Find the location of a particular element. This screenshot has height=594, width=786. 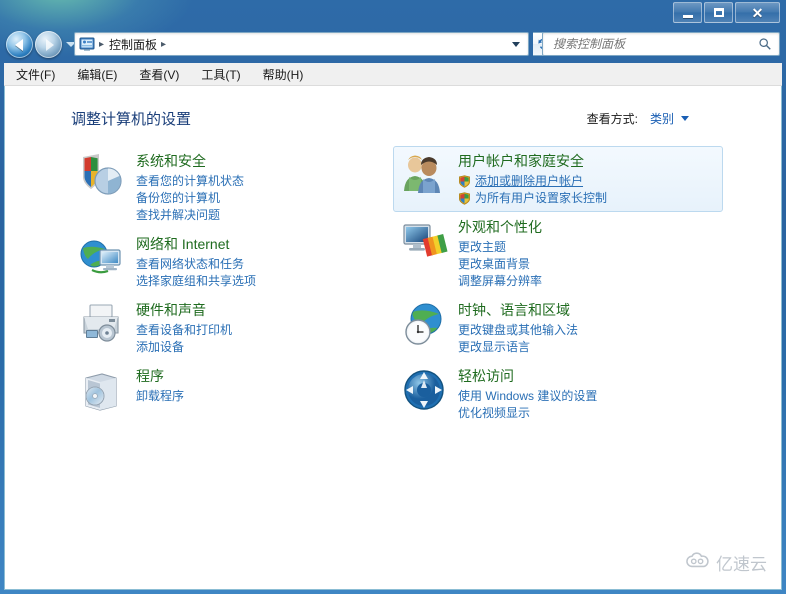

category-link: 选择家庭组和共享选项 is located at coordinates (196, 281).